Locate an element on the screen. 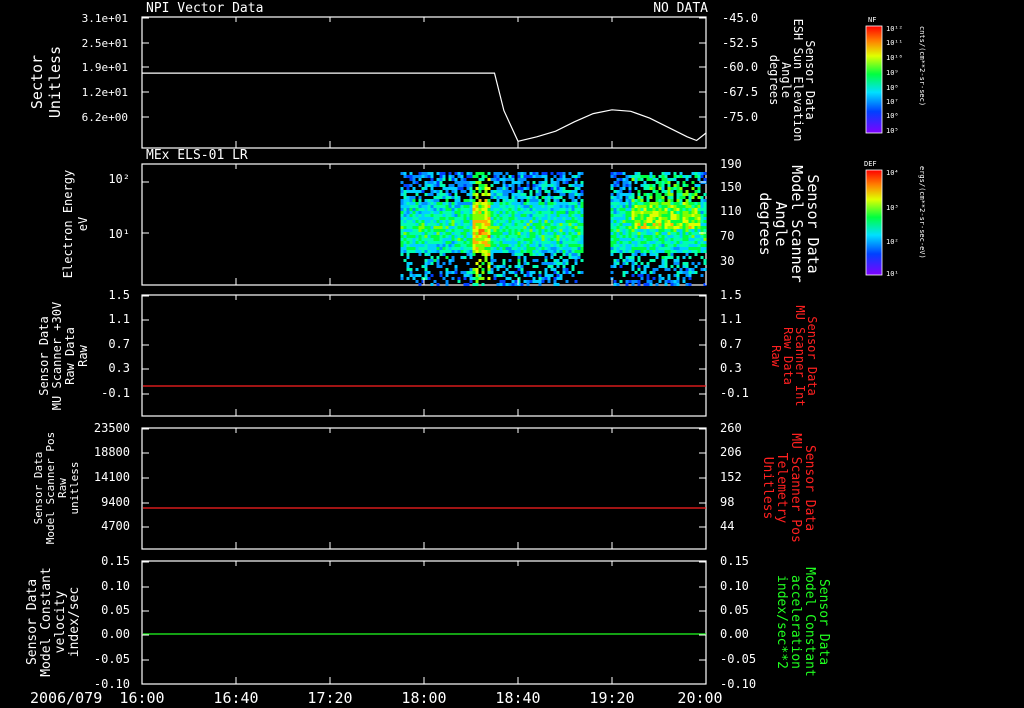 The width and height of the screenshot is (1024, 708). tick-label: -45.0 is located at coordinates (740, 18).